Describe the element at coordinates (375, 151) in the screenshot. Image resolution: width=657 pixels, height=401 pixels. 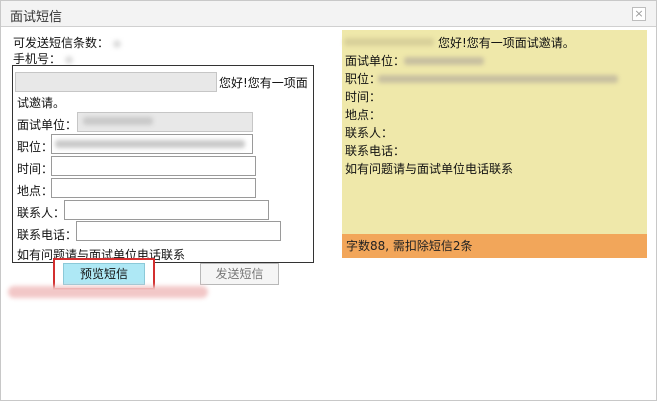
I see `preview-phone-label: 联系电话：` at that location.